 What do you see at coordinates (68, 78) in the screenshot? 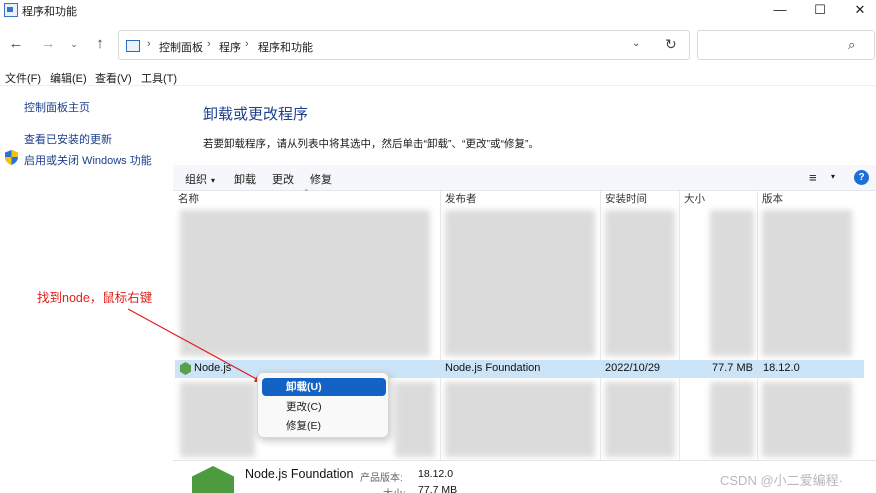
I see `menu-edit: 编辑(E)` at bounding box center [68, 78].